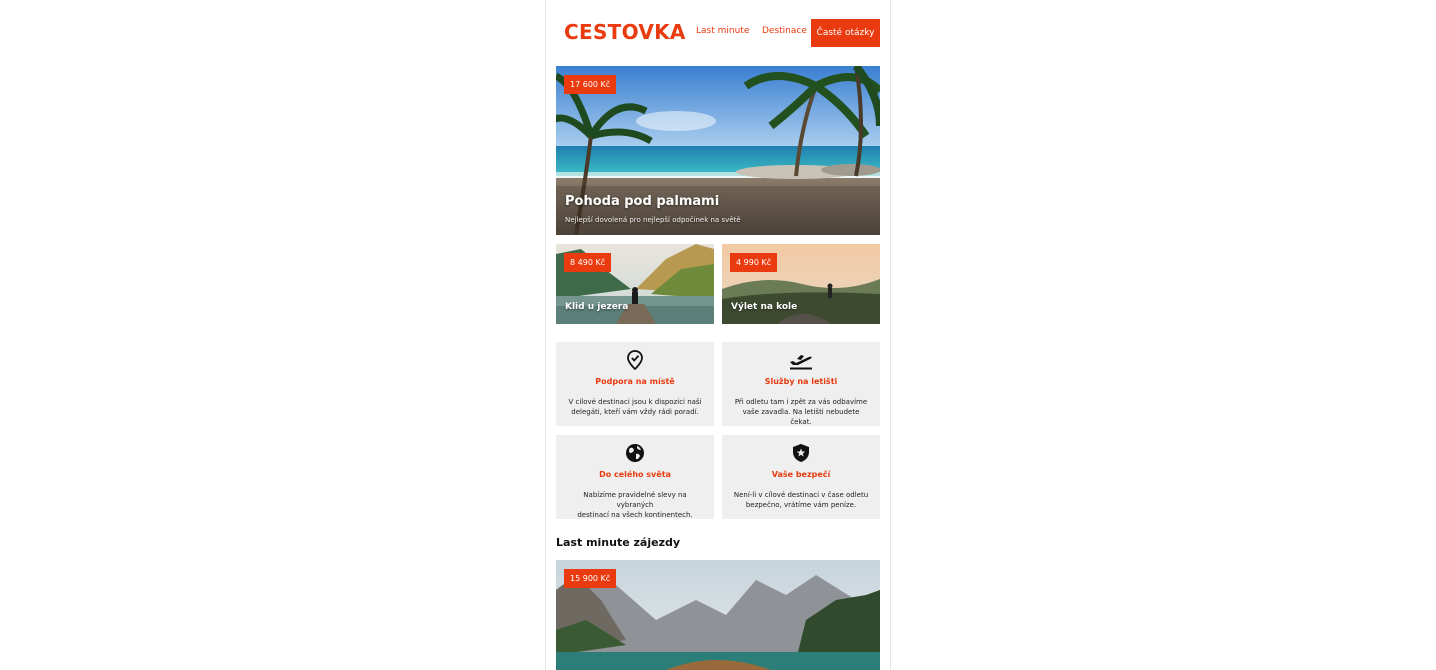 Image resolution: width=1436 pixels, height=670 pixels. Describe the element at coordinates (801, 453) in the screenshot. I see `shield-icon` at that location.